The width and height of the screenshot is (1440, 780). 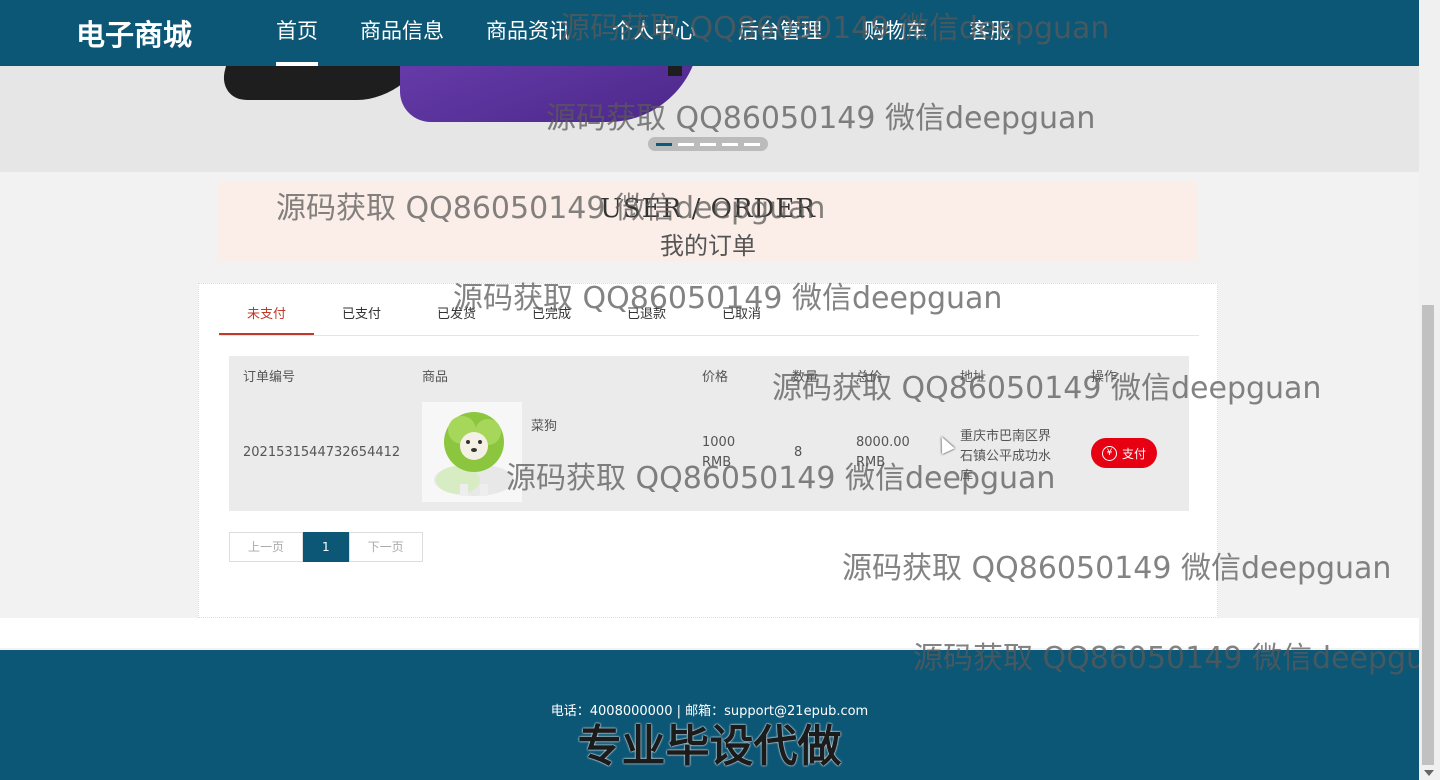 I want to click on pagination: 上一页 1 下一页, so click(x=326, y=547).